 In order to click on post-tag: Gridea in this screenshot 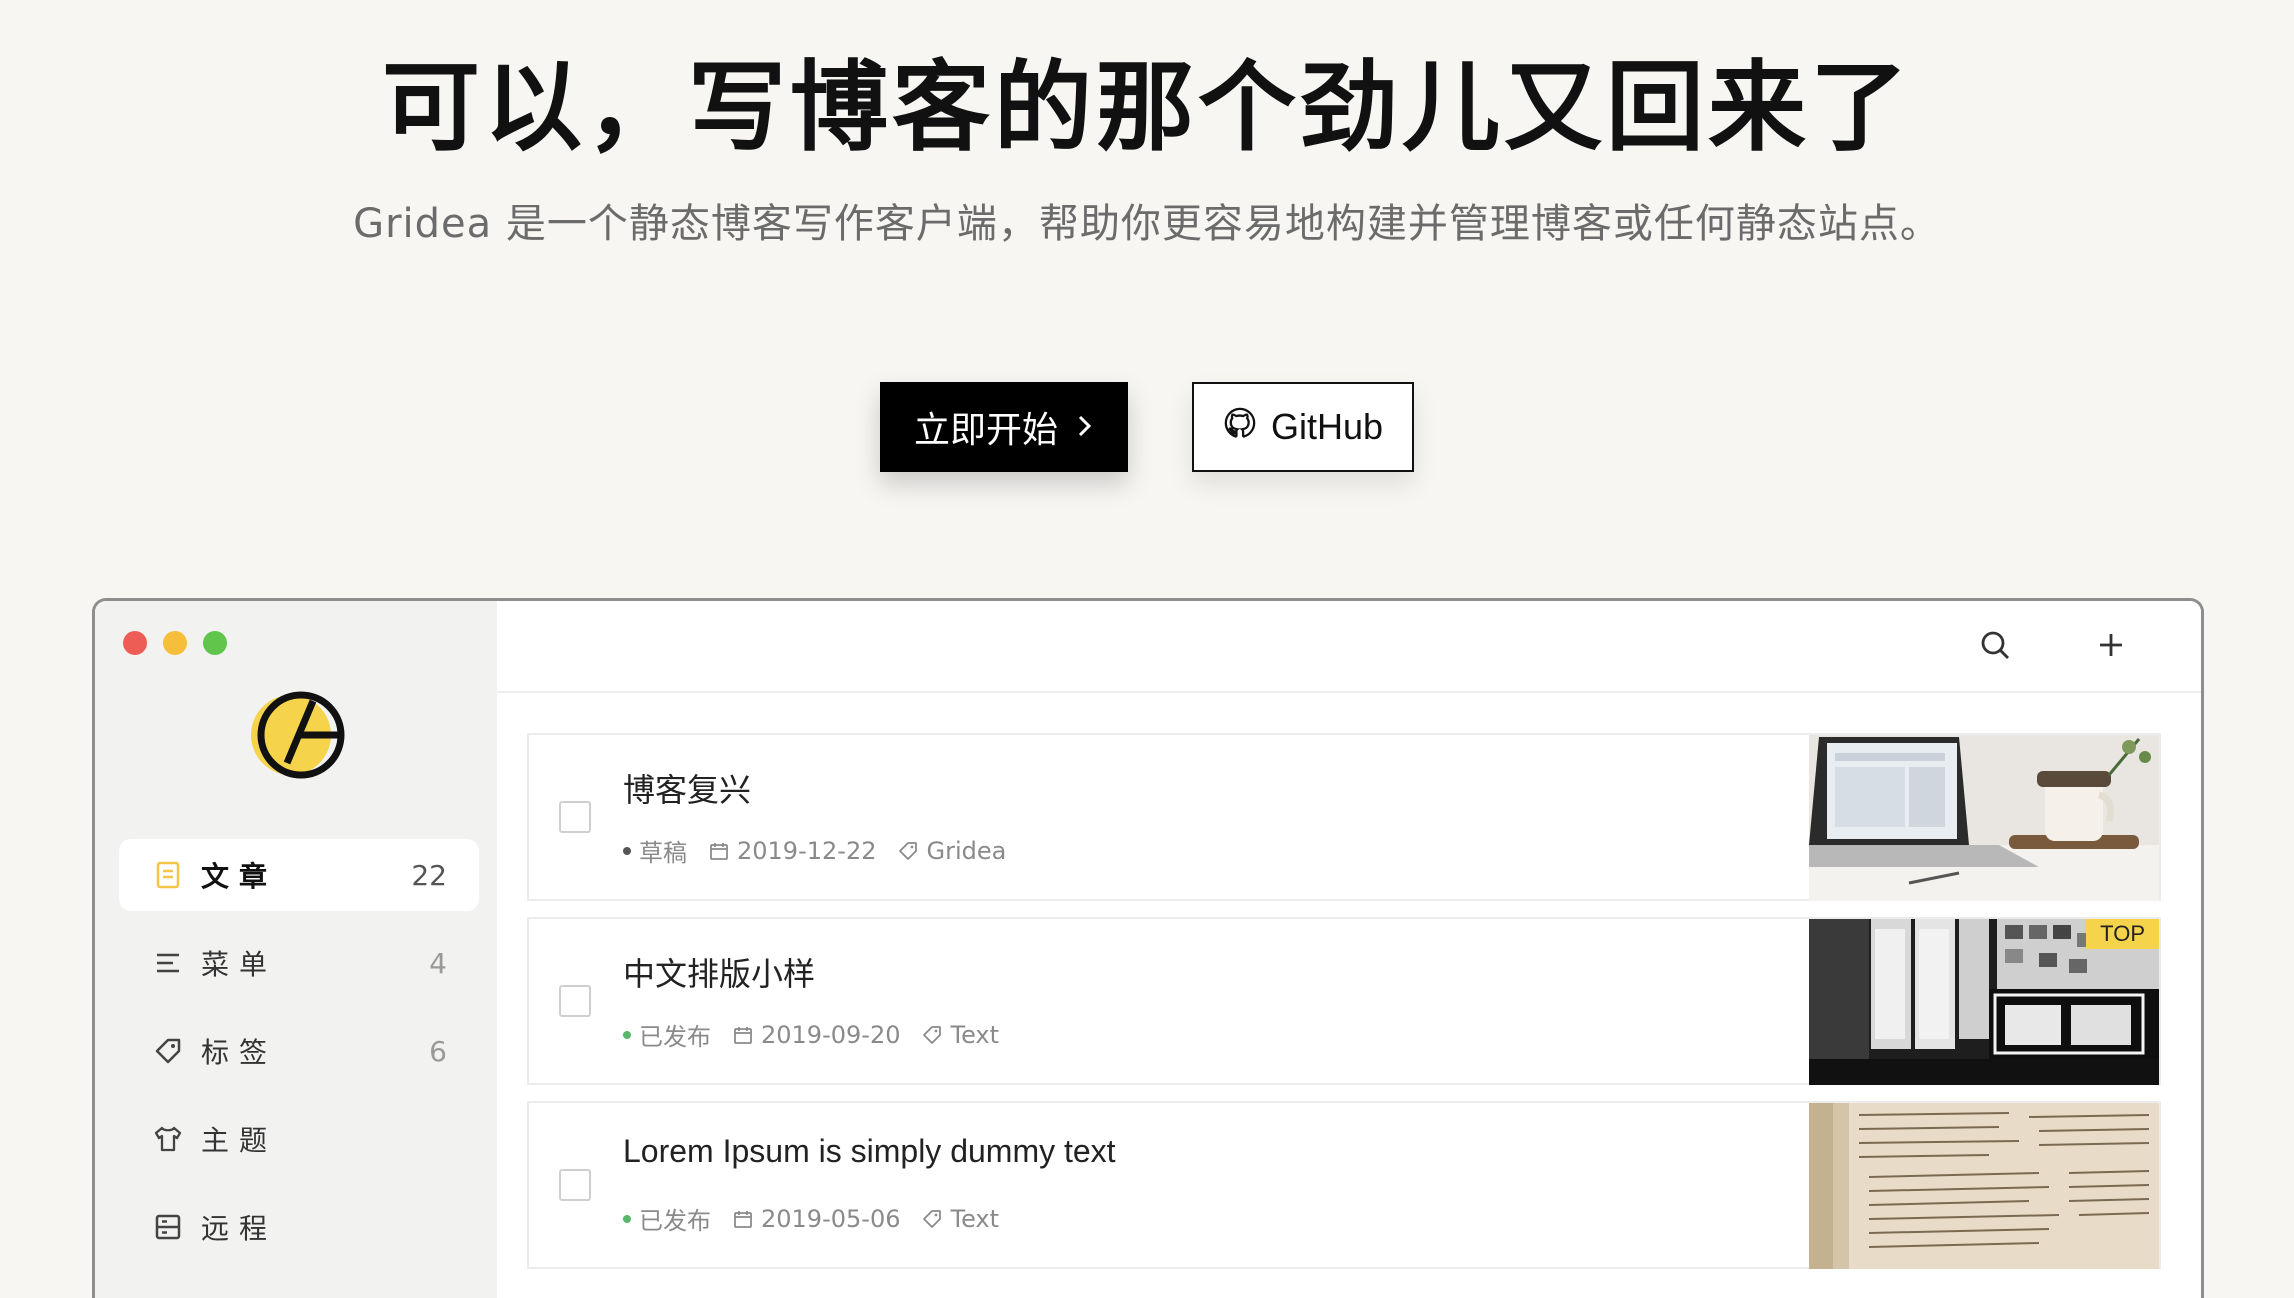, I will do `click(966, 850)`.